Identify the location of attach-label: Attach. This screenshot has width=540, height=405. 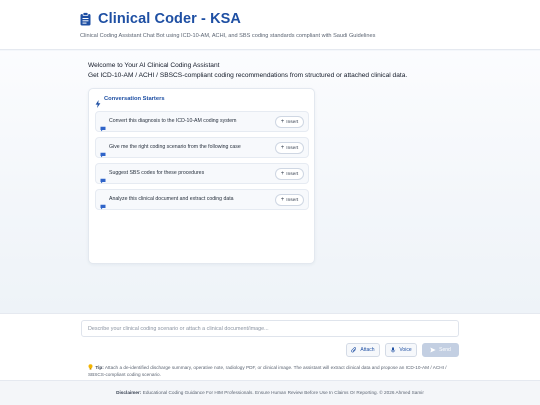
(367, 350).